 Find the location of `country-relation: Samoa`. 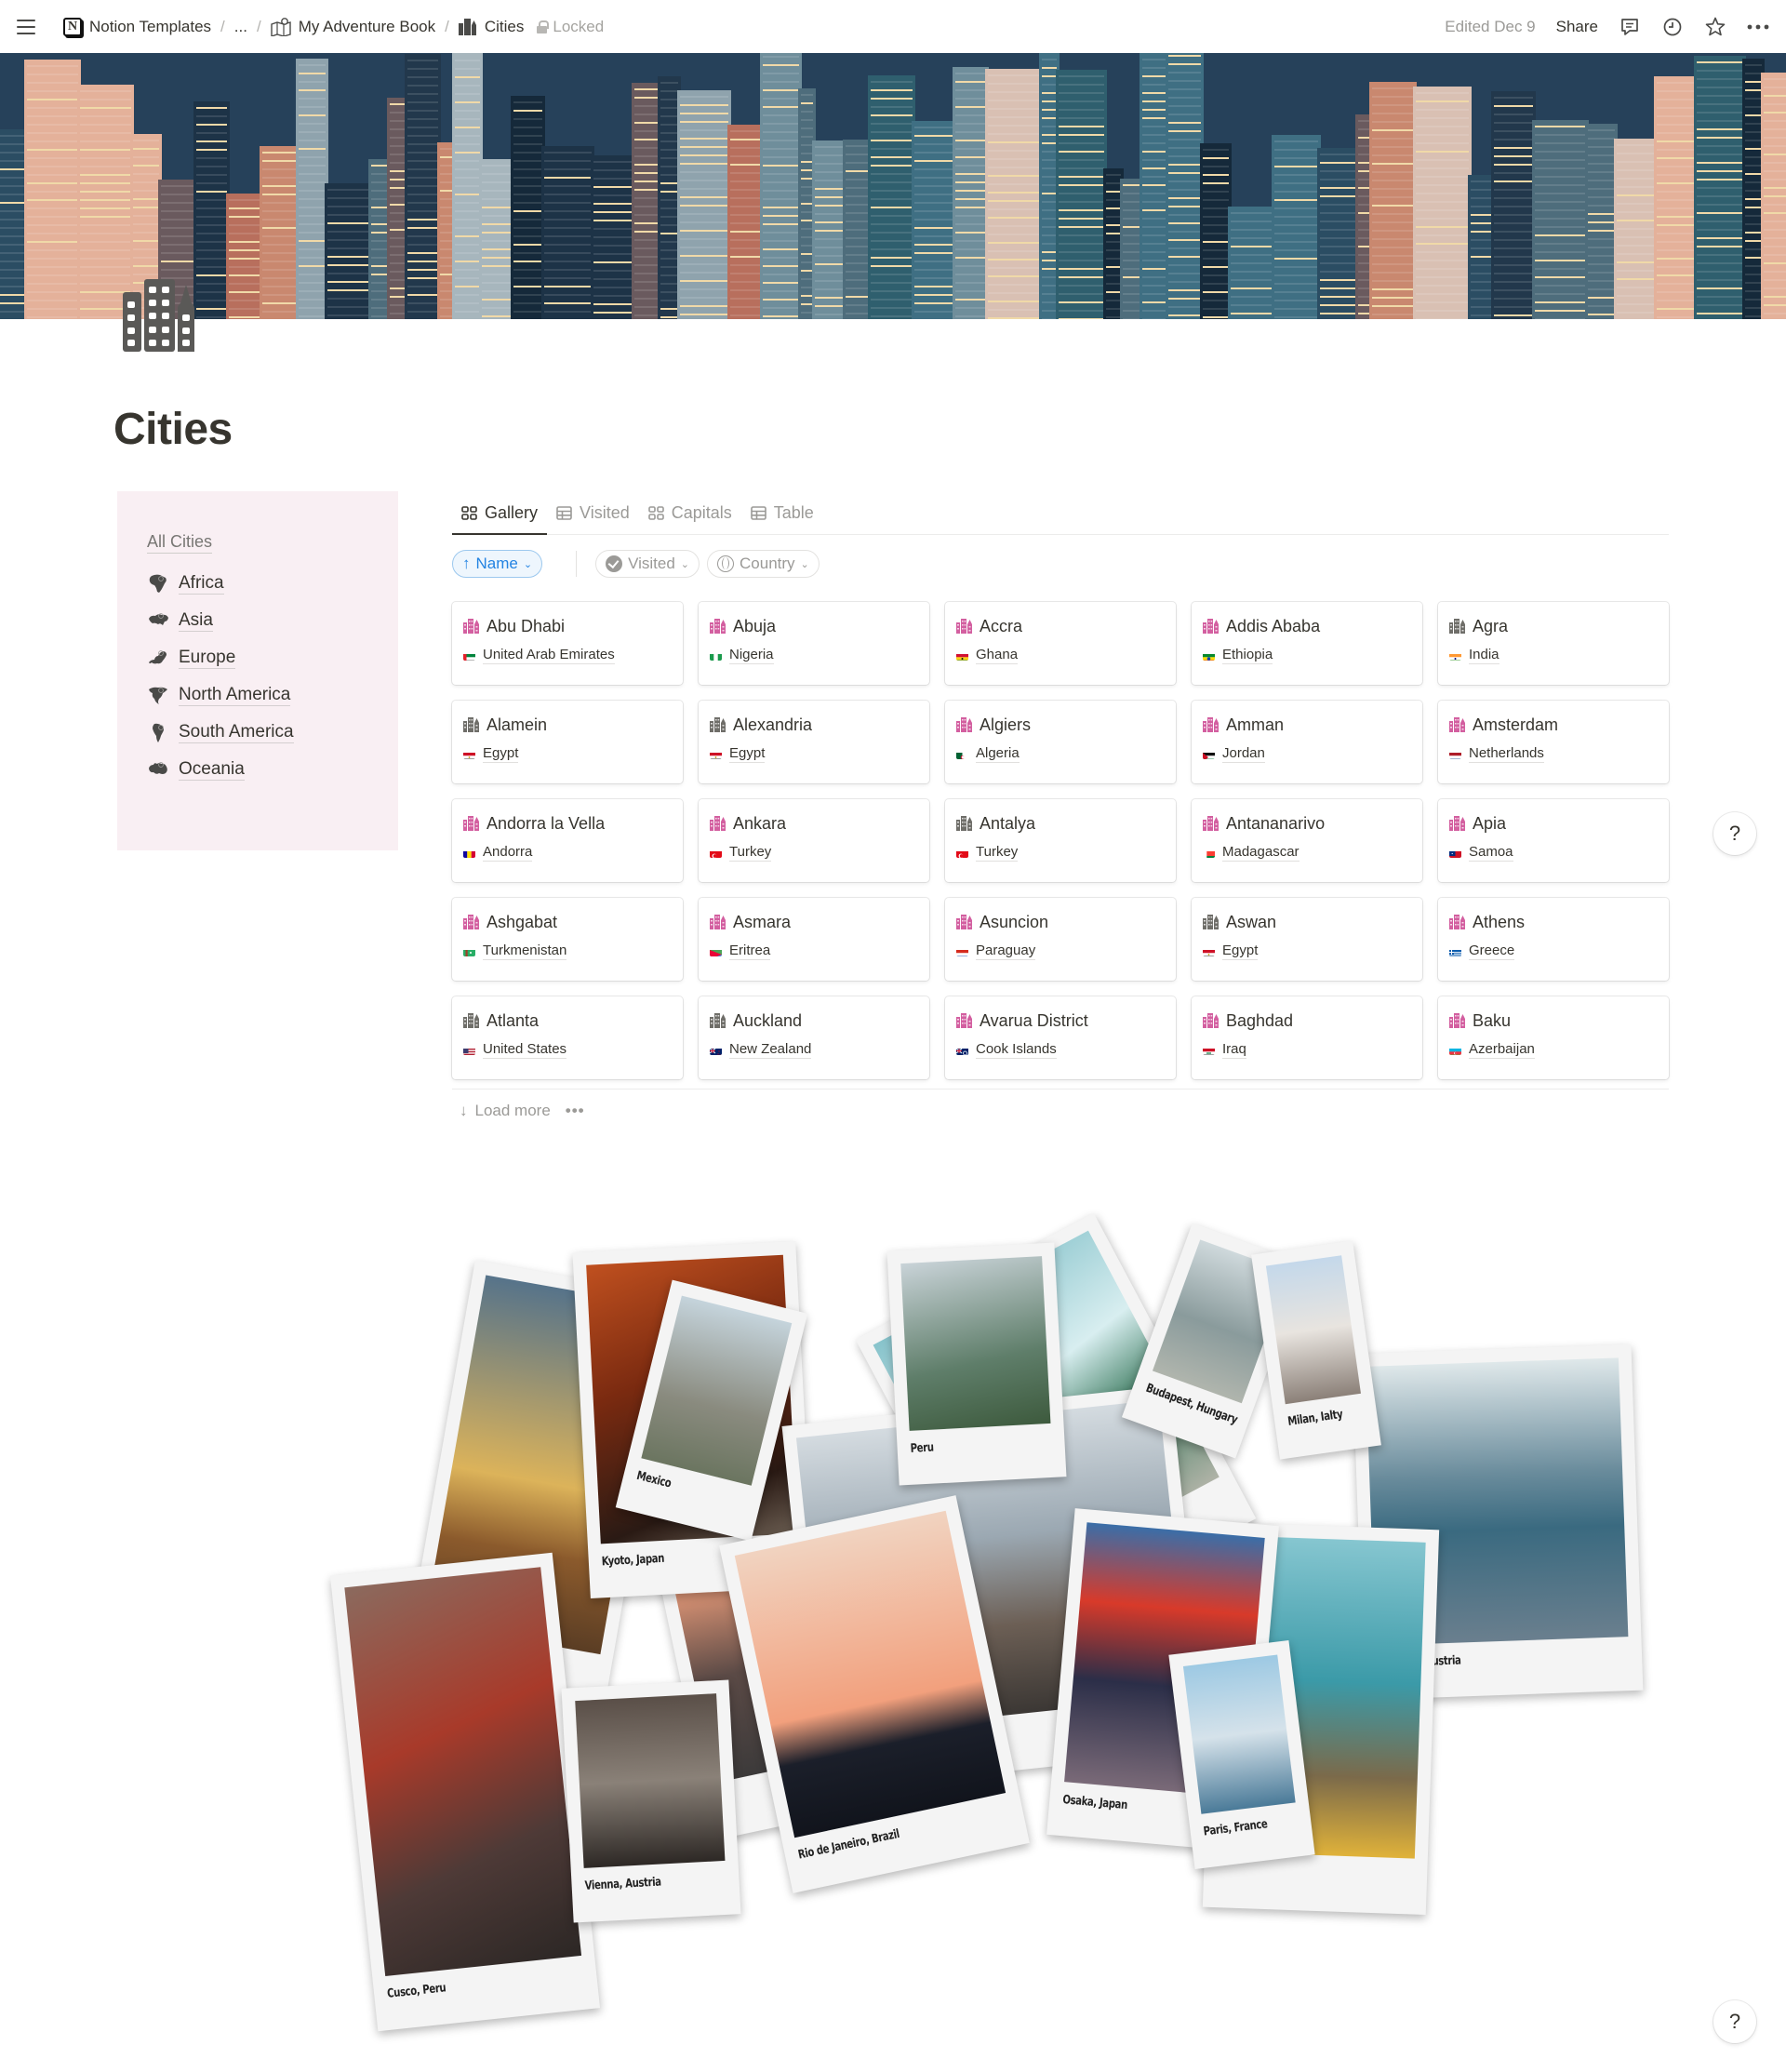

country-relation: Samoa is located at coordinates (1553, 853).